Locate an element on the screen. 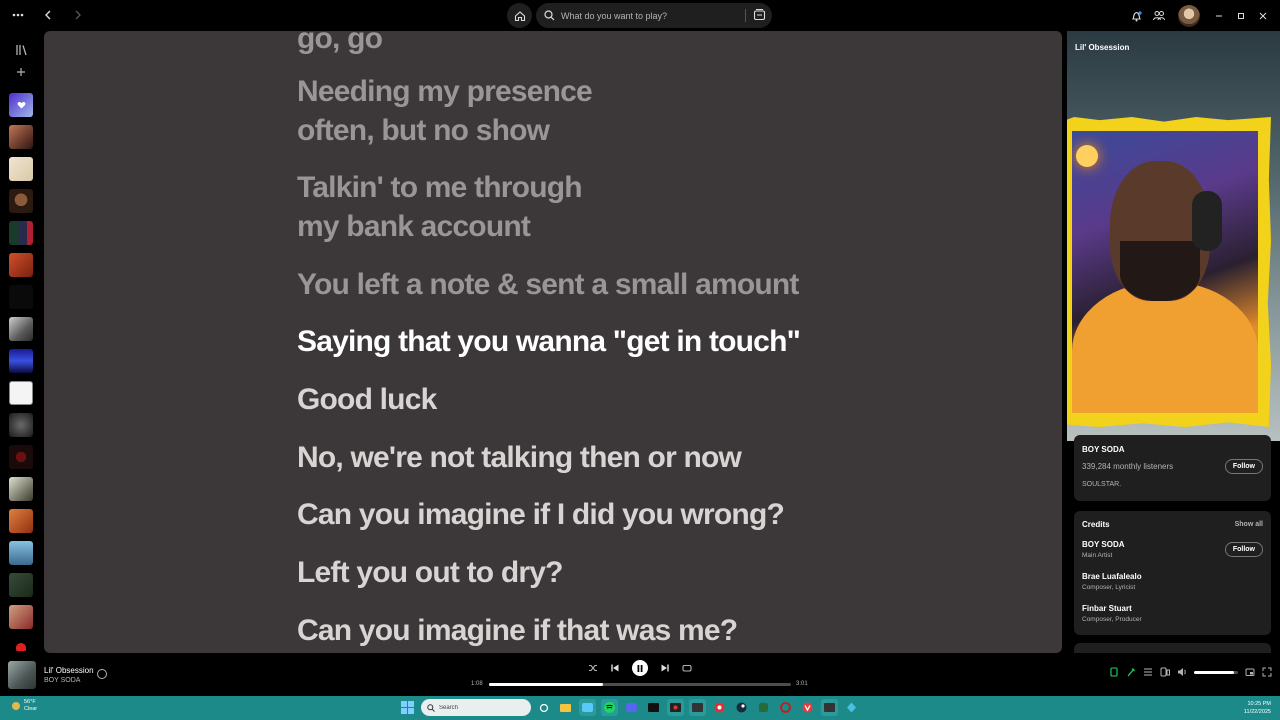 This screenshot has width=1280, height=720. system-clock: 10:25 PM 11/22/2025 is located at coordinates (1257, 708).